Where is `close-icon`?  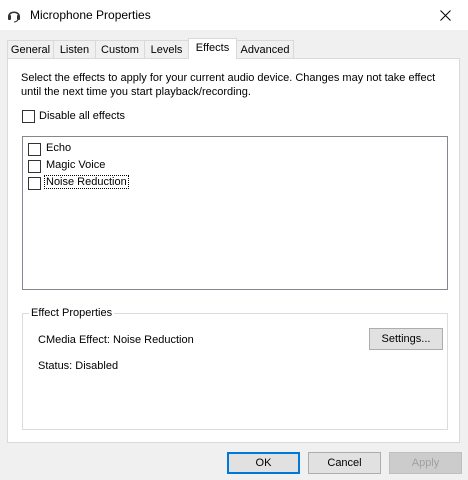 close-icon is located at coordinates (445, 15).